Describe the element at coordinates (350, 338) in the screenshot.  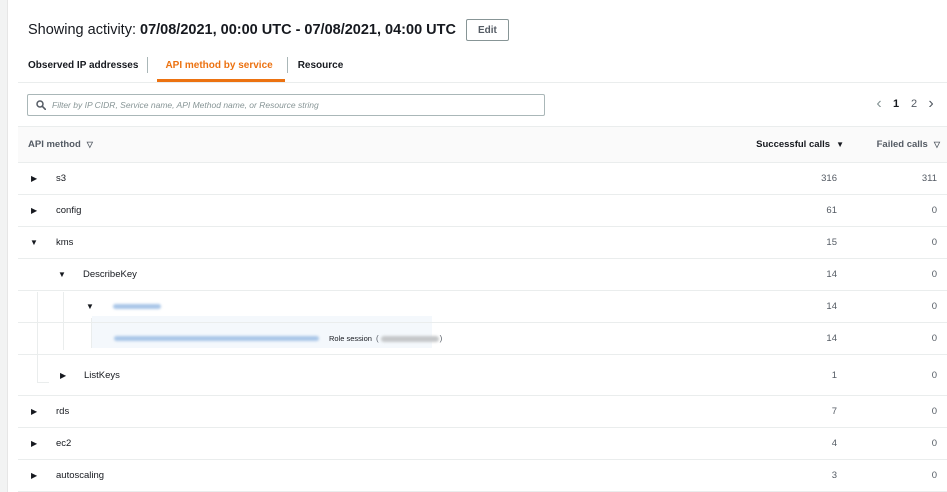
I see `role-session-label: Role session` at that location.